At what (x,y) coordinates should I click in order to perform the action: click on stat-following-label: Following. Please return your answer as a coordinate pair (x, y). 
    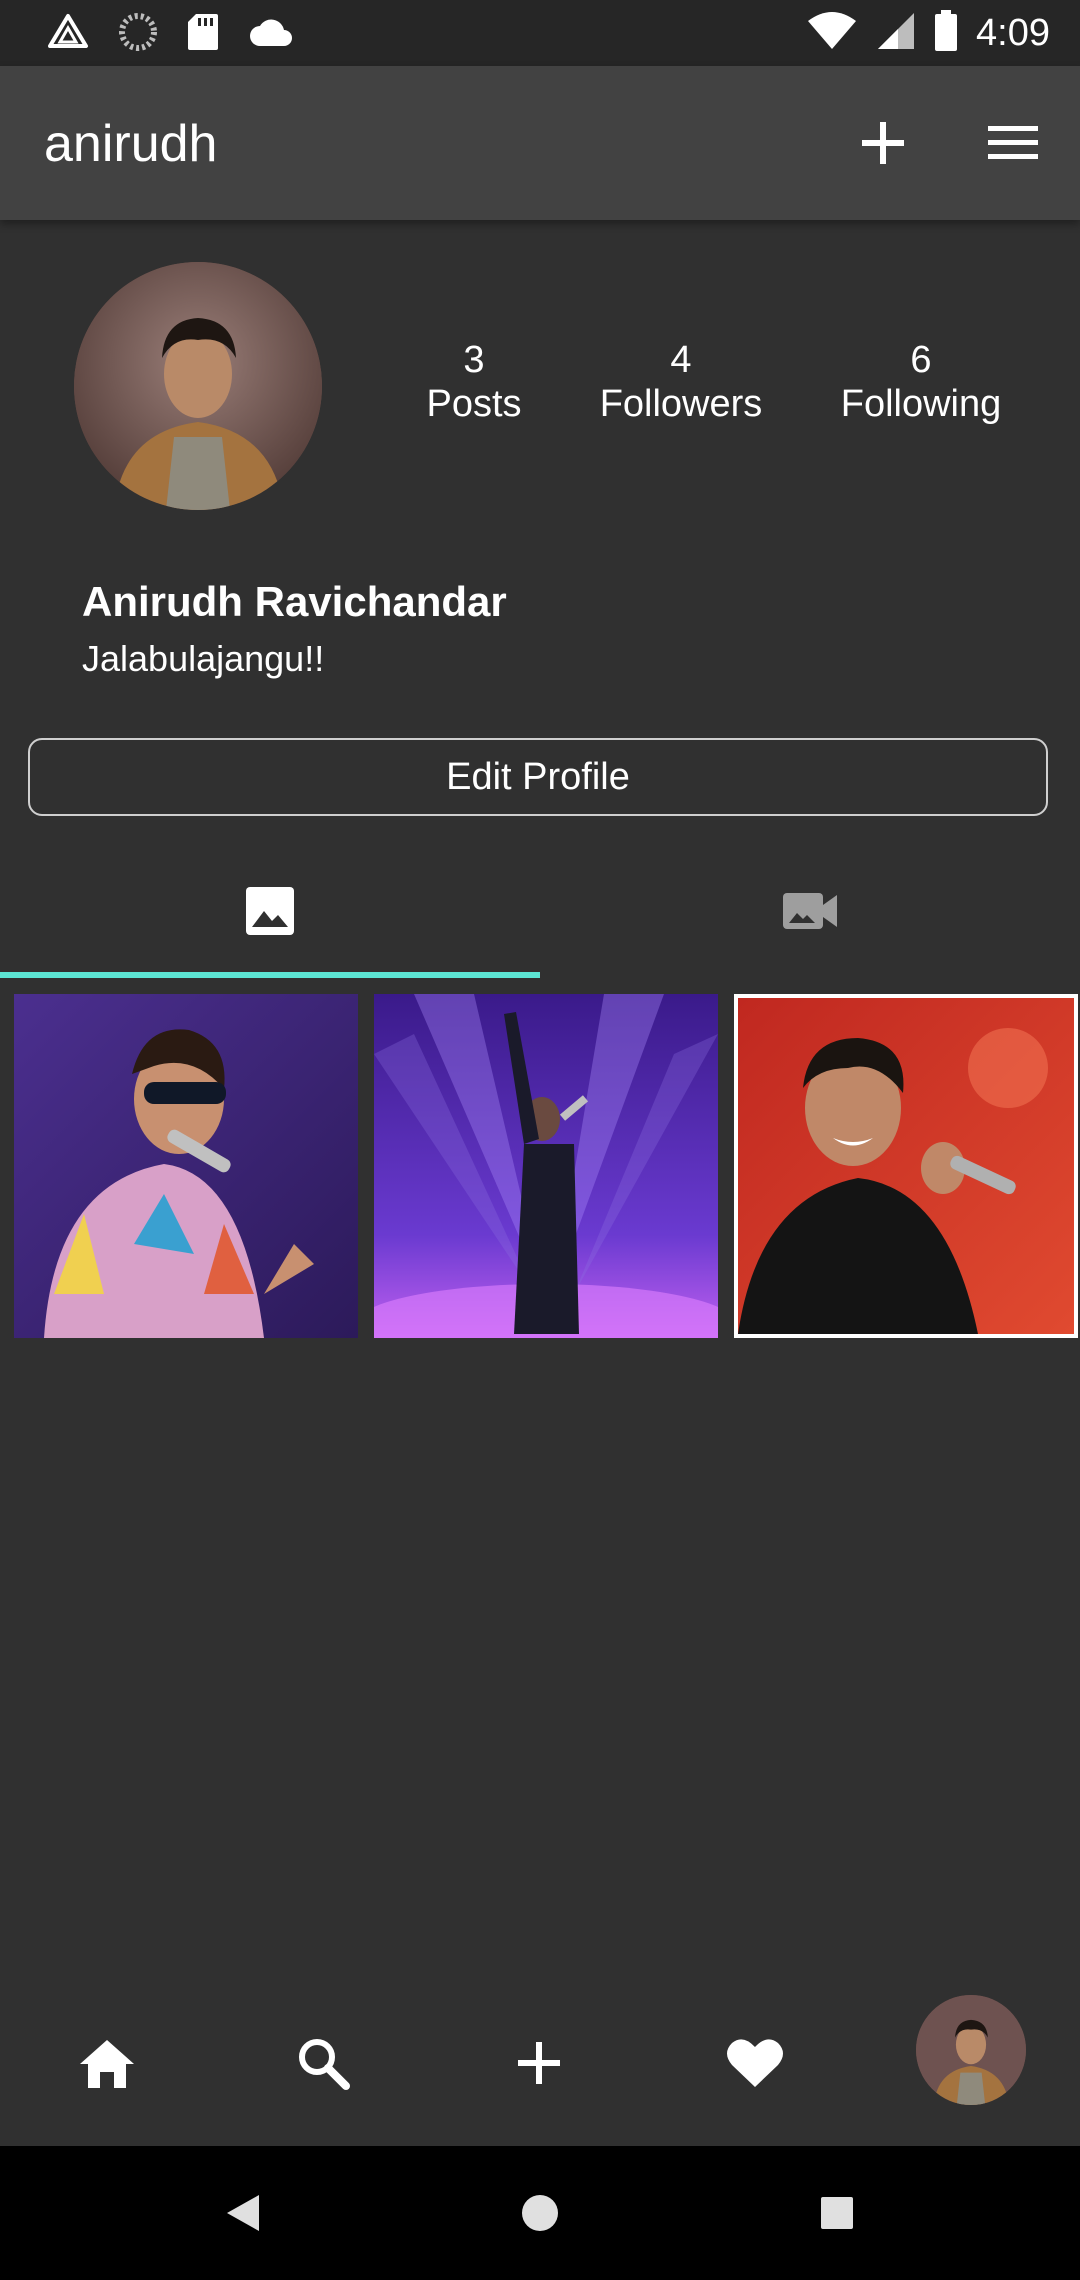
    Looking at the image, I should click on (921, 404).